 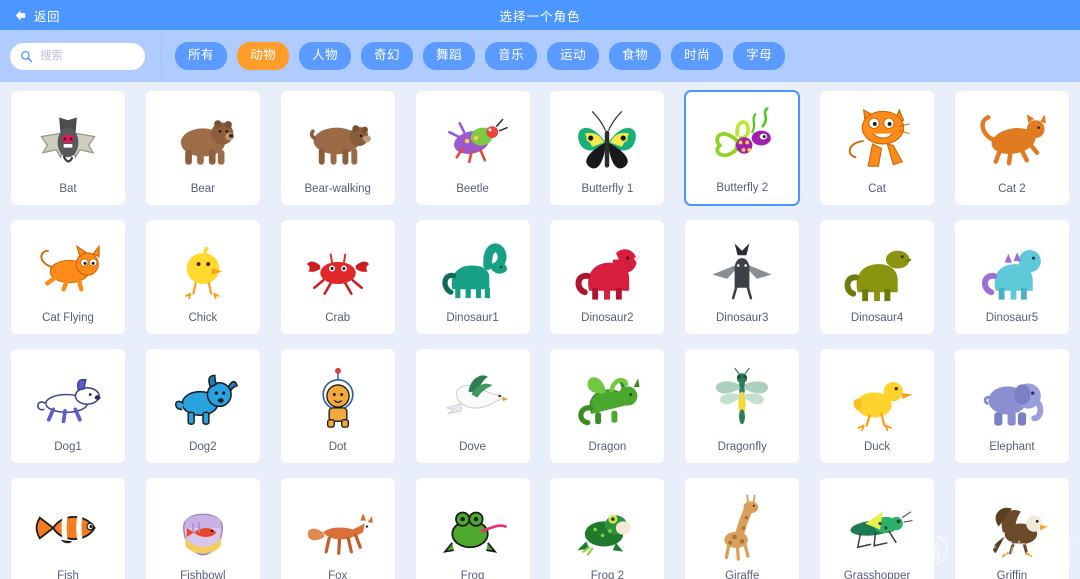 I want to click on sprite-card: Cat Flying, so click(x=68, y=277).